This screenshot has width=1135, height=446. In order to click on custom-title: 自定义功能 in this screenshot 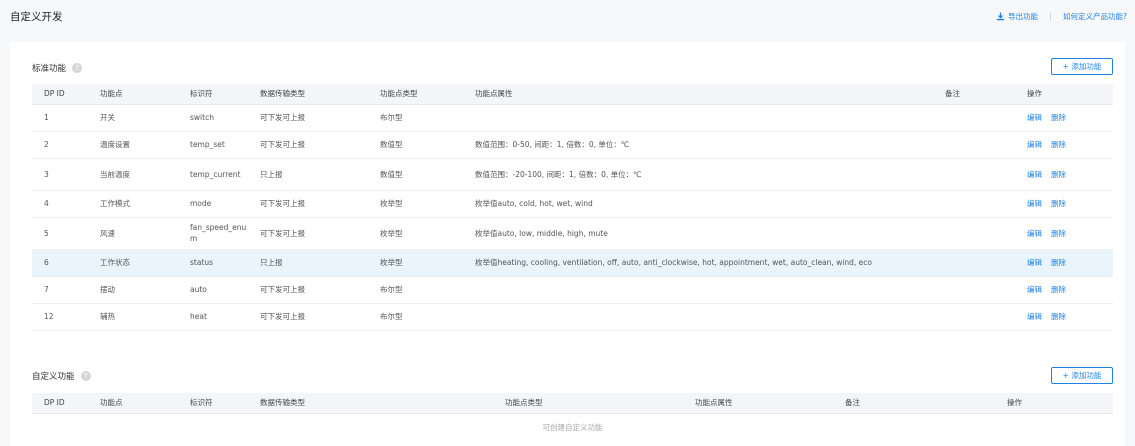, I will do `click(53, 377)`.